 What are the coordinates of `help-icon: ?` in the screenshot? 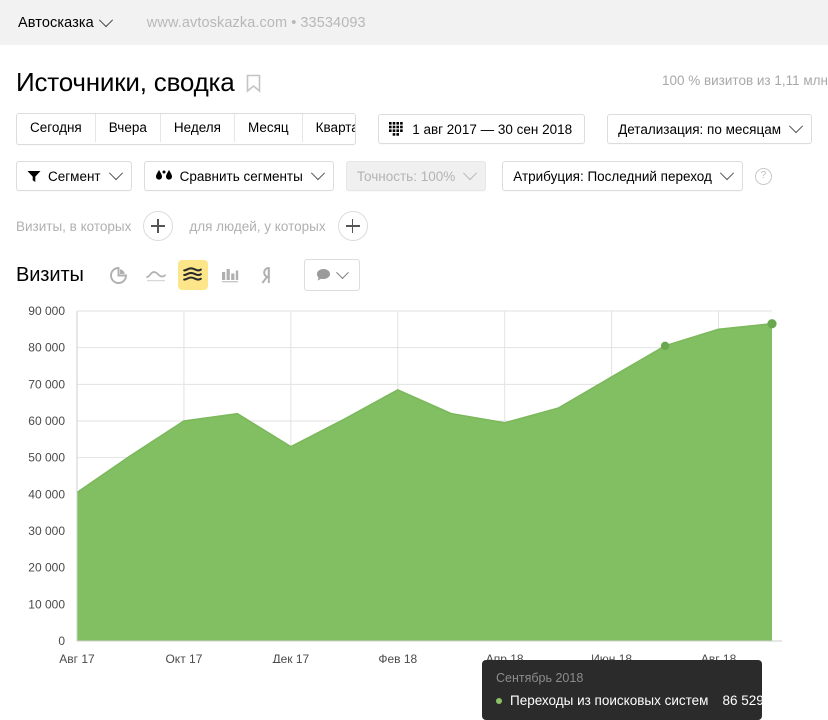 It's located at (763, 176).